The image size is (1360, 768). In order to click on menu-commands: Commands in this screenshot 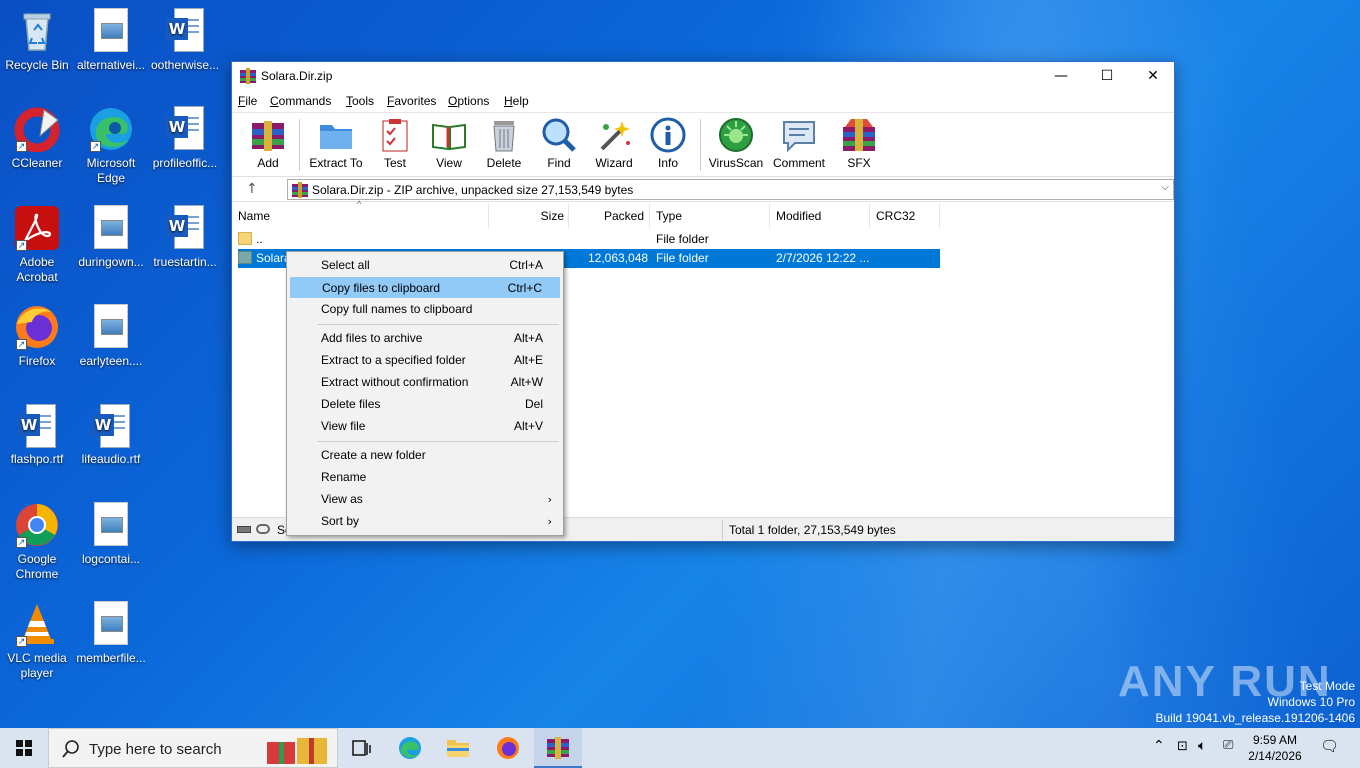, I will do `click(300, 101)`.